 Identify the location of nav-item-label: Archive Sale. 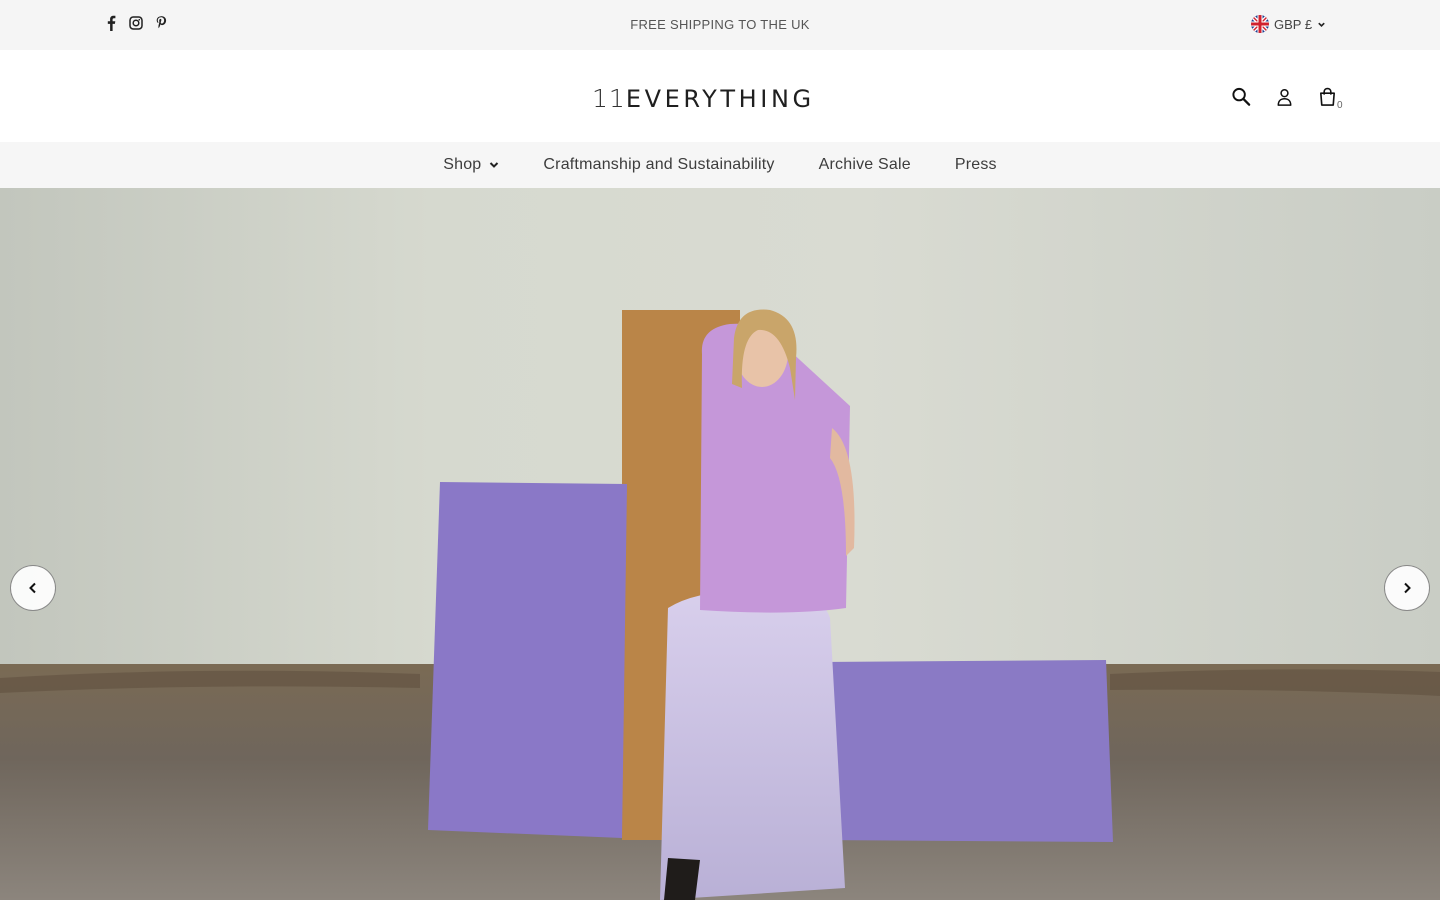
(864, 164).